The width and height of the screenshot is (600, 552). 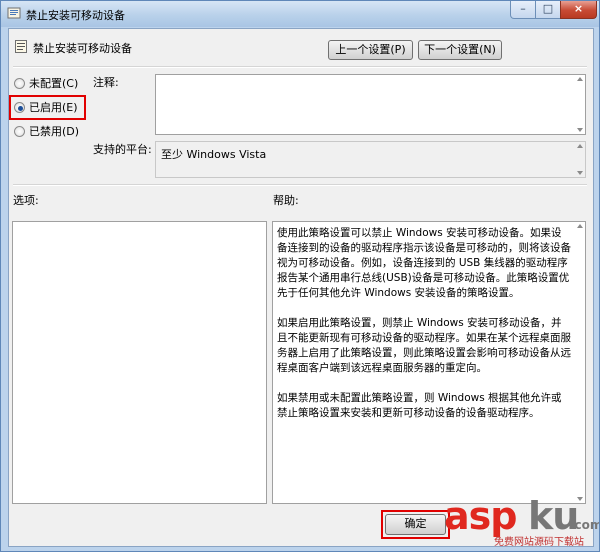 What do you see at coordinates (54, 83) in the screenshot?
I see `radio-not-configured-label: 未配置(C)` at bounding box center [54, 83].